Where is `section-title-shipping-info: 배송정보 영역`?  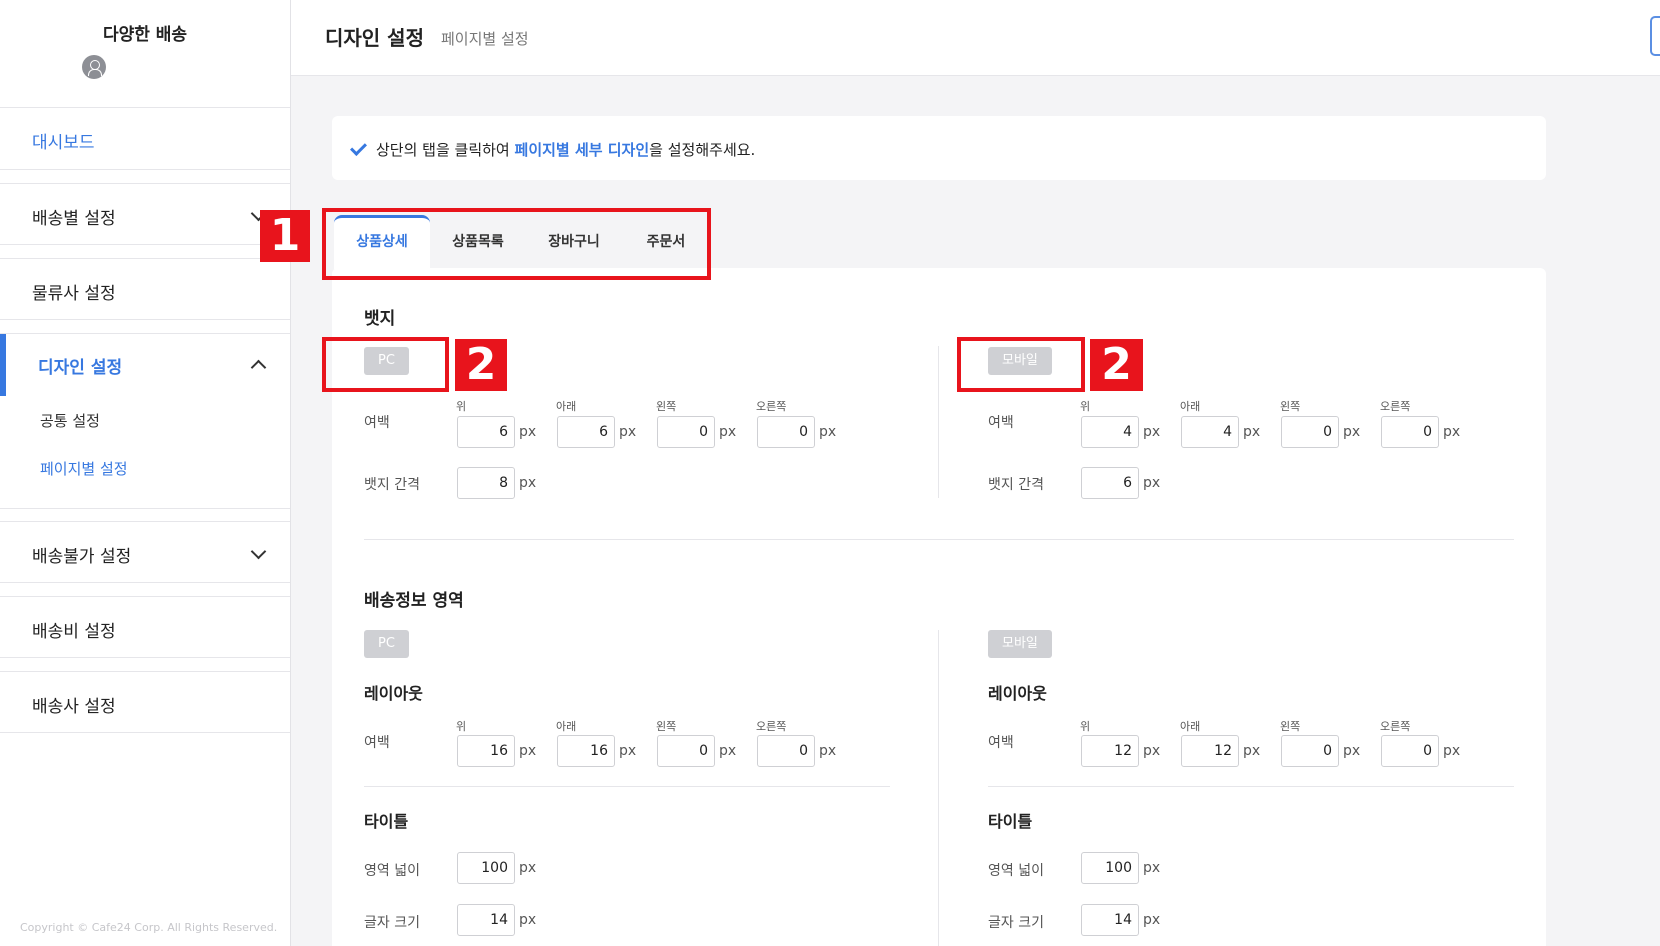
section-title-shipping-info: 배송정보 영역 is located at coordinates (414, 601).